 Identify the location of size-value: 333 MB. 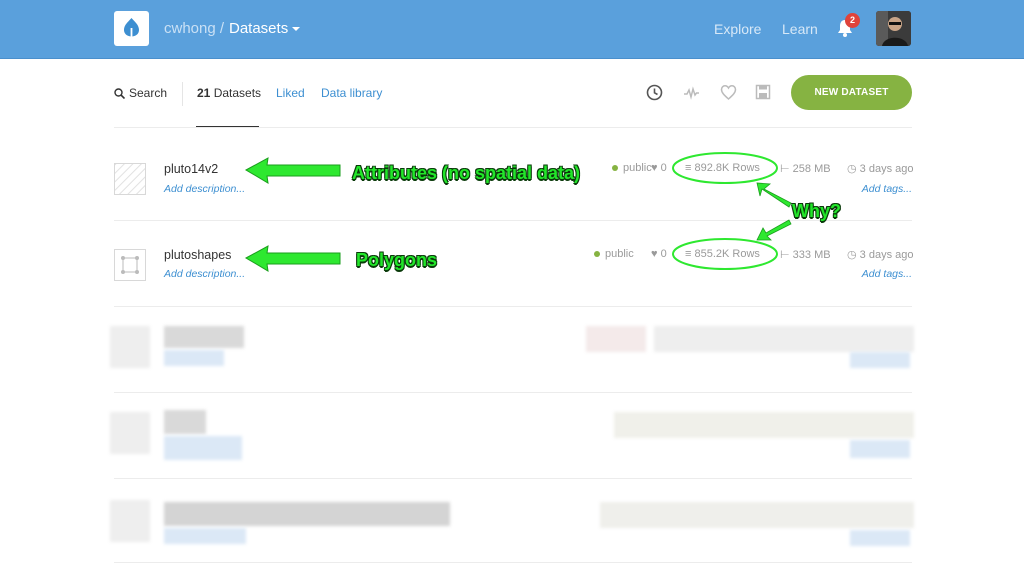
(811, 255).